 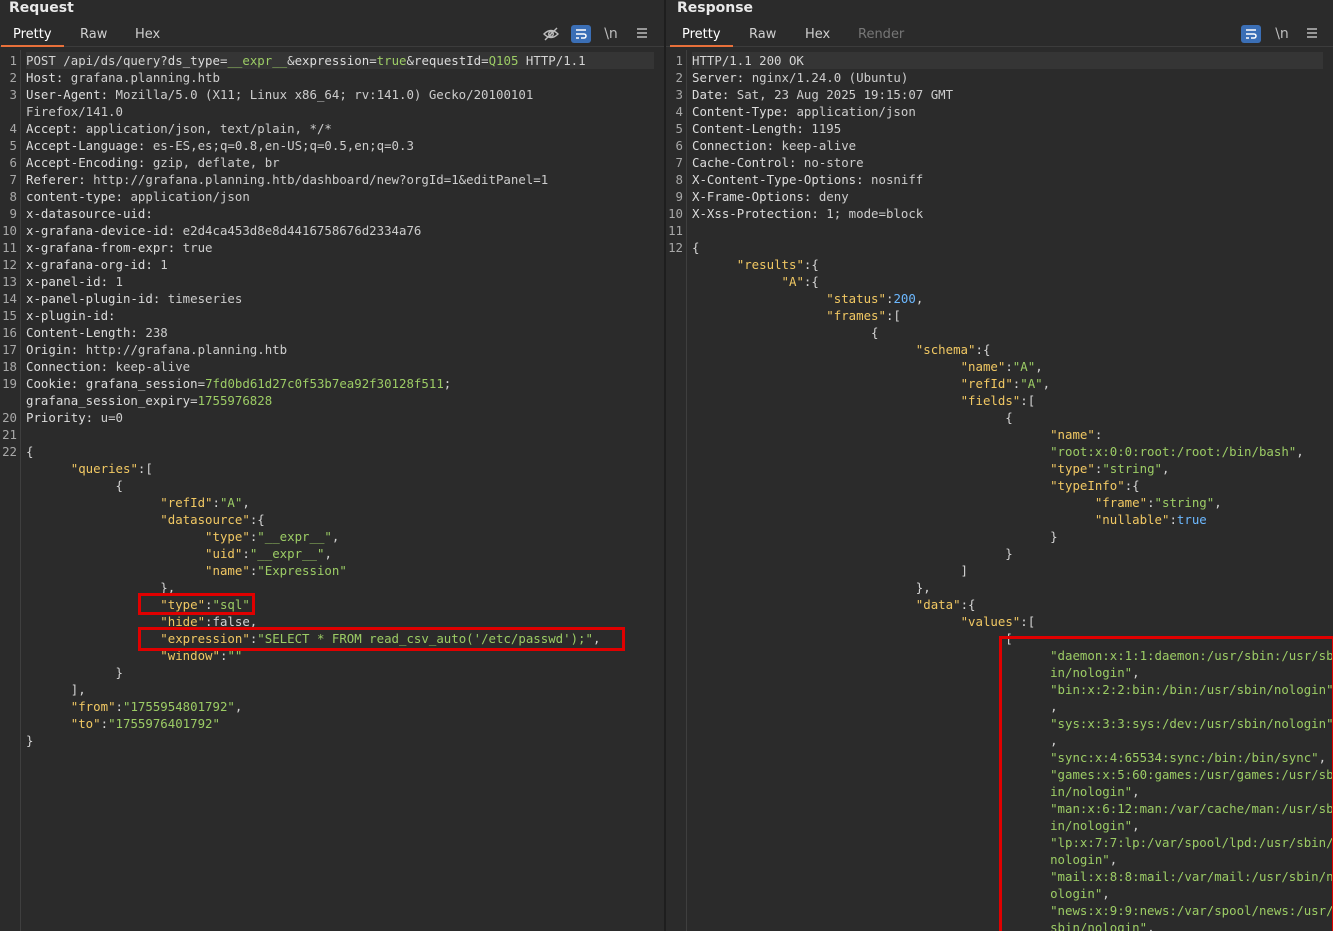 I want to click on code-token: Content-Length:, so click(x=752, y=128).